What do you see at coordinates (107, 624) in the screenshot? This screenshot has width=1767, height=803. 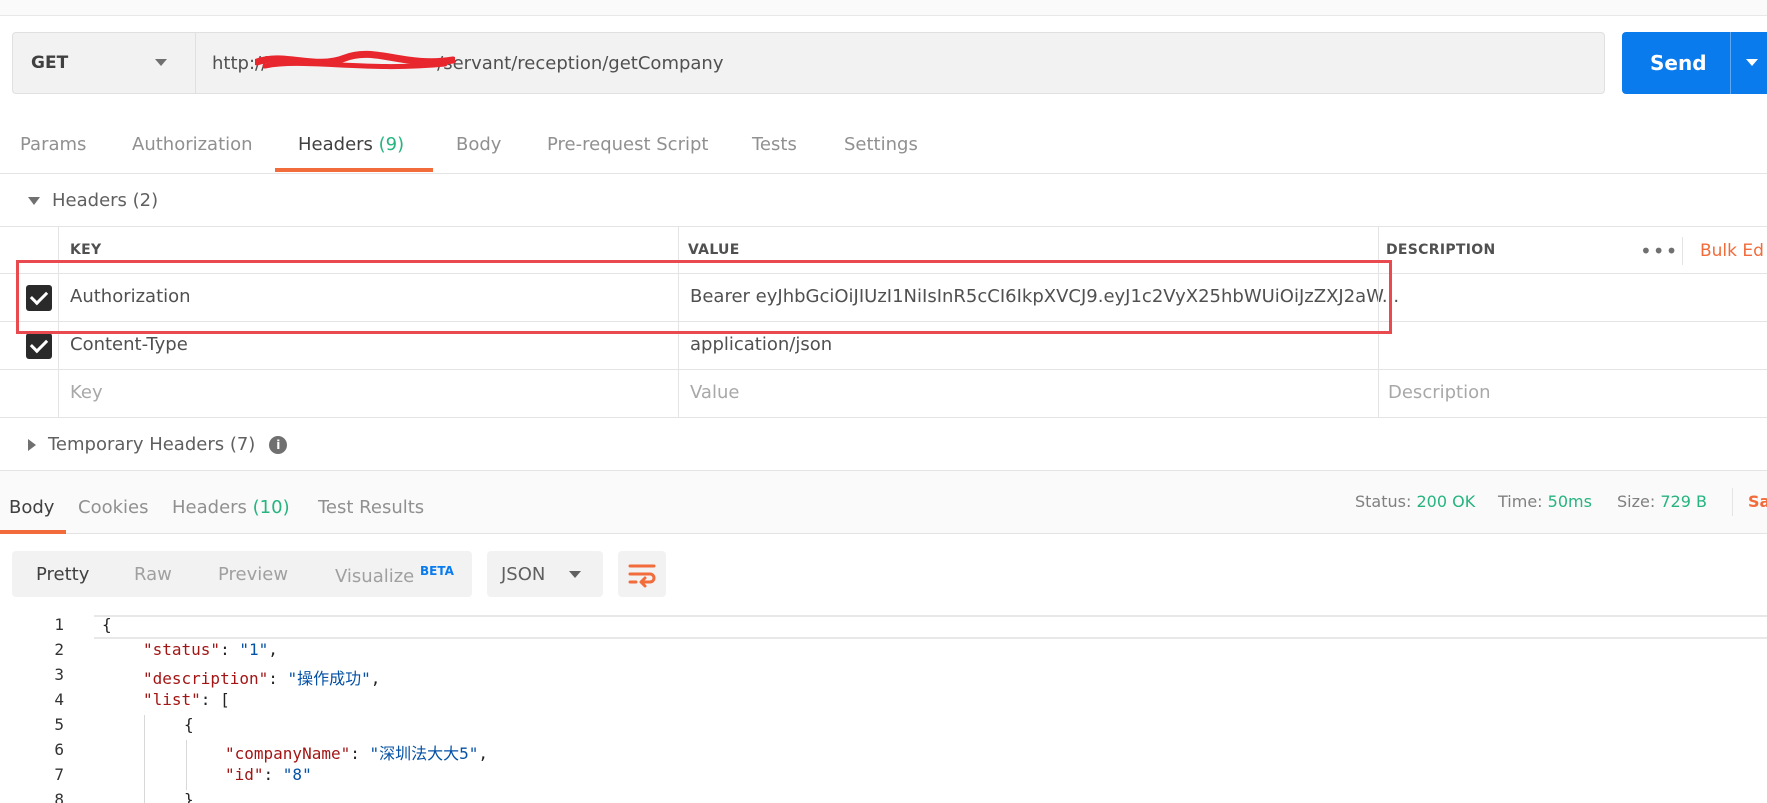 I see `line-content: {` at bounding box center [107, 624].